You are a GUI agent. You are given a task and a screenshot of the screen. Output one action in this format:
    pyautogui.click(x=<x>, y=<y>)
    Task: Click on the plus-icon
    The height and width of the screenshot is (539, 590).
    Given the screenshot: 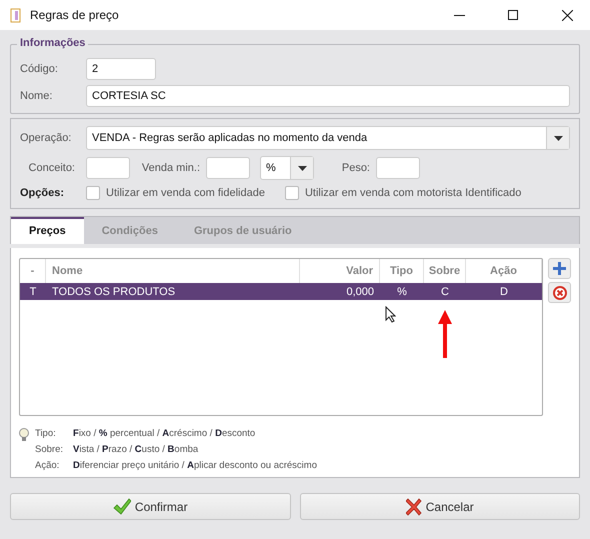 What is the action you would take?
    pyautogui.click(x=559, y=268)
    